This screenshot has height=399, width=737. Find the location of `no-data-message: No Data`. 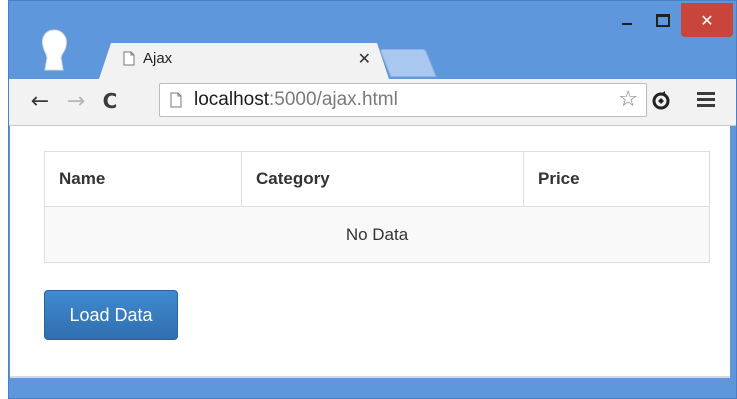

no-data-message: No Data is located at coordinates (377, 234).